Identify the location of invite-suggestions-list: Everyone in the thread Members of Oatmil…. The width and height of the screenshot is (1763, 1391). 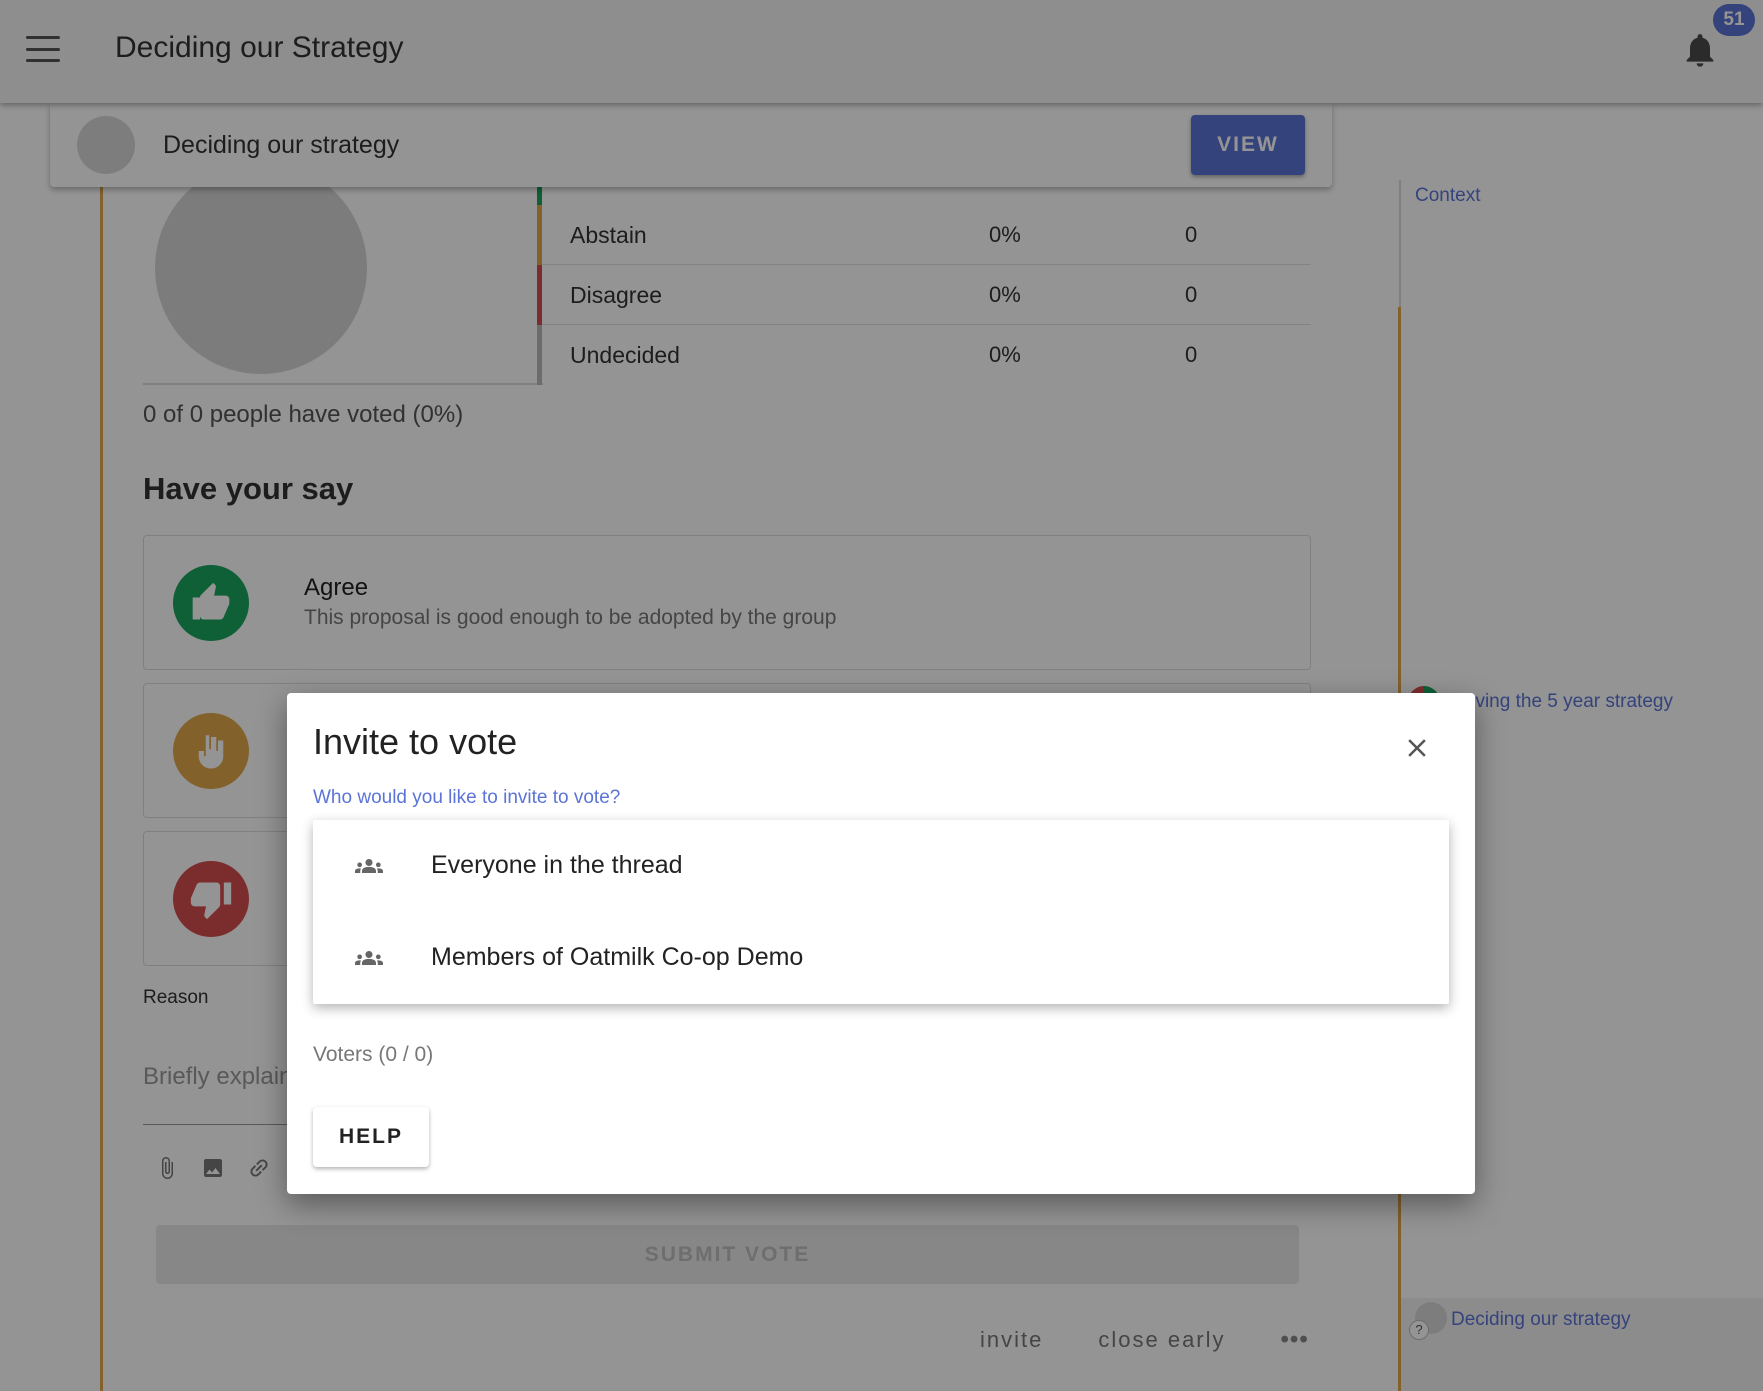
(881, 912).